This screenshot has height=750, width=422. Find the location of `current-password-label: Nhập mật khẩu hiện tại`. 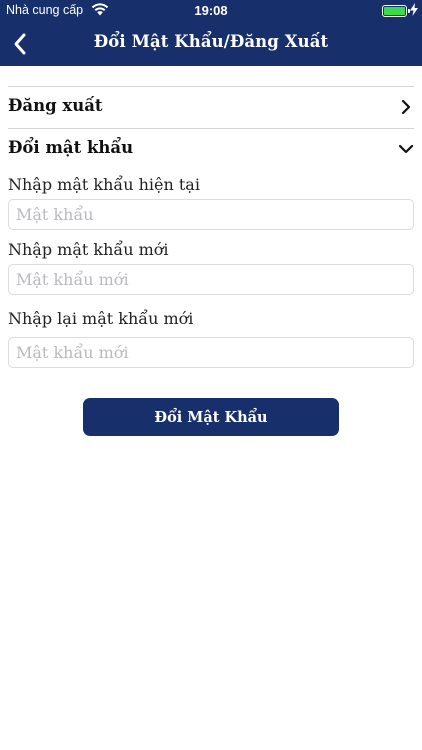

current-password-label: Nhập mật khẩu hiện tại is located at coordinates (104, 184).